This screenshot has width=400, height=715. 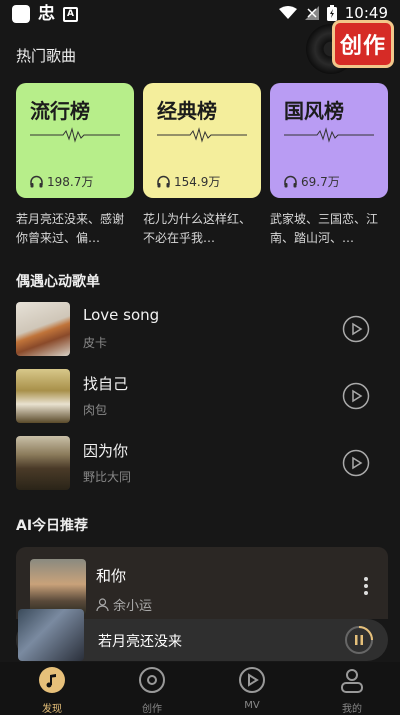 I want to click on play-count: 154.9万, so click(x=197, y=182).